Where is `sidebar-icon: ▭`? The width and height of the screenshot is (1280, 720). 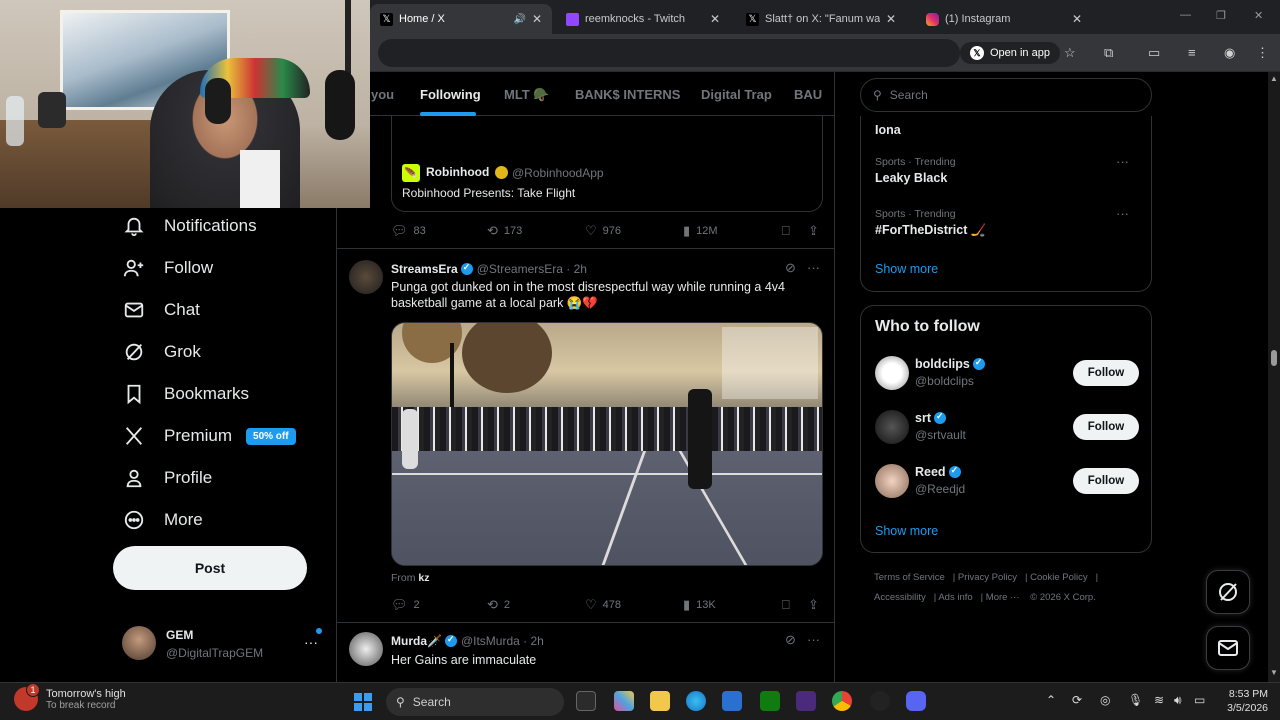
sidebar-icon: ▭ is located at coordinates (1154, 53).